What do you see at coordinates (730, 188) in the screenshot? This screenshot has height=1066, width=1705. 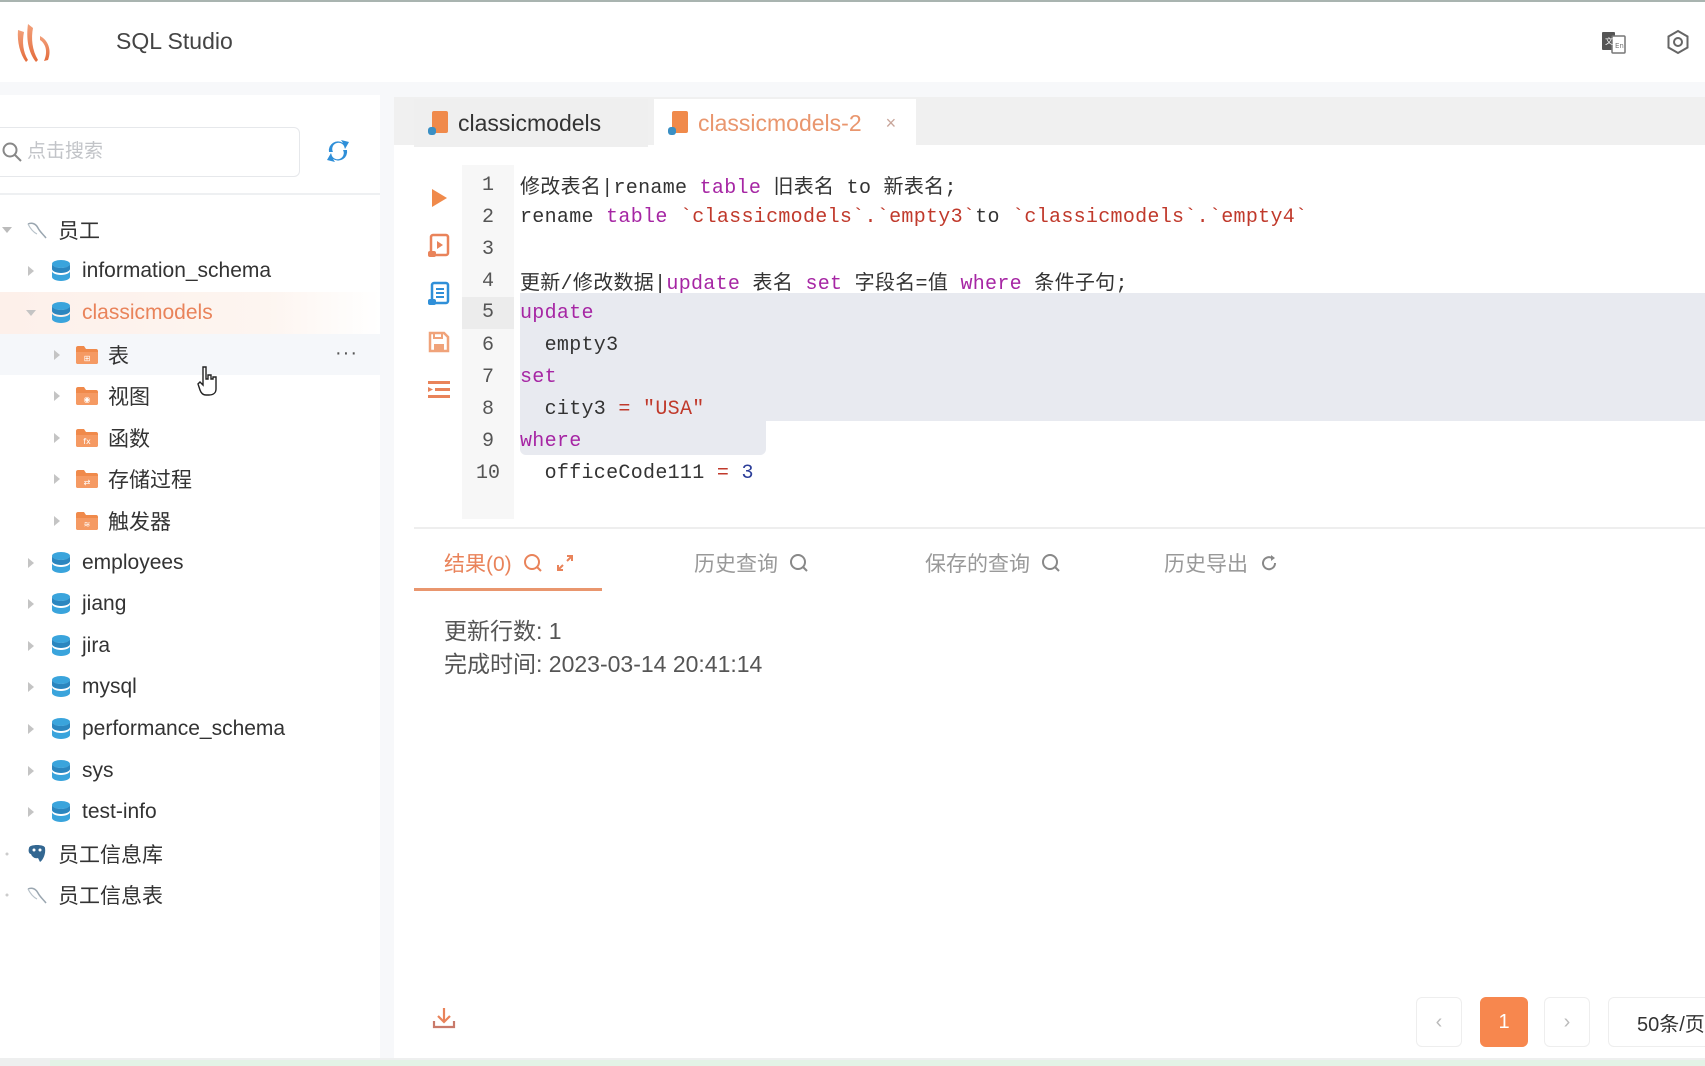 I see `code-token: table` at bounding box center [730, 188].